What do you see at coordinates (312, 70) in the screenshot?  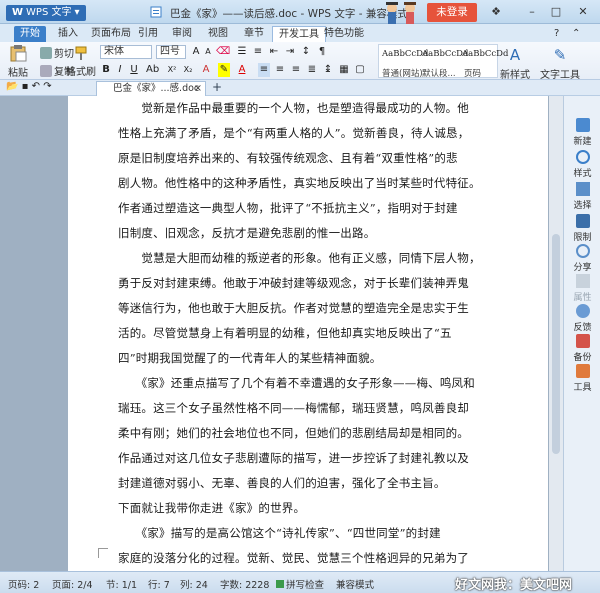 I see `justify-icon: ≣` at bounding box center [312, 70].